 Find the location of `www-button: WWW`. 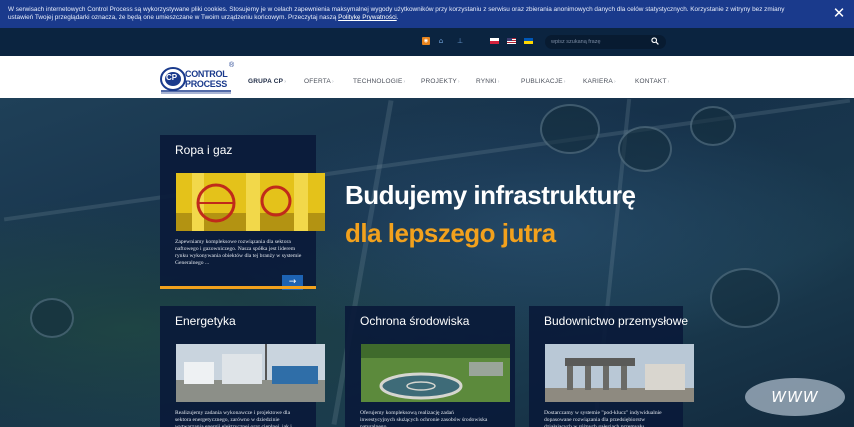

www-button: WWW is located at coordinates (795, 397).